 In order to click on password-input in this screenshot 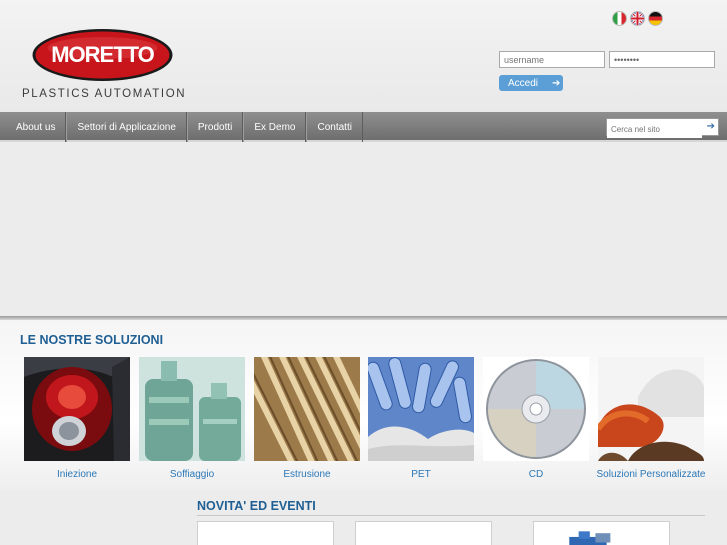, I will do `click(662, 59)`.